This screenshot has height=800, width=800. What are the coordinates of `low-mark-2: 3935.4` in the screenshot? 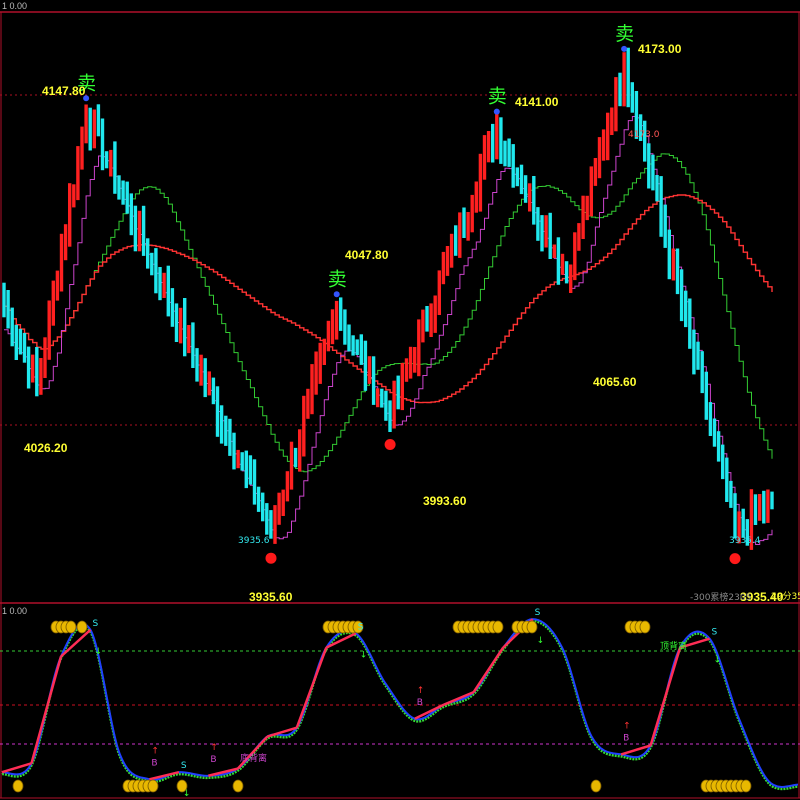 It's located at (745, 541).